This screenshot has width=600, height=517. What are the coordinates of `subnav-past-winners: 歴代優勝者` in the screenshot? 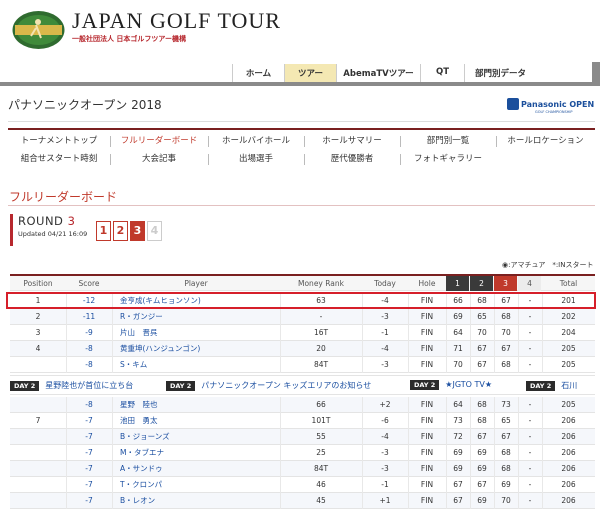 It's located at (352, 159).